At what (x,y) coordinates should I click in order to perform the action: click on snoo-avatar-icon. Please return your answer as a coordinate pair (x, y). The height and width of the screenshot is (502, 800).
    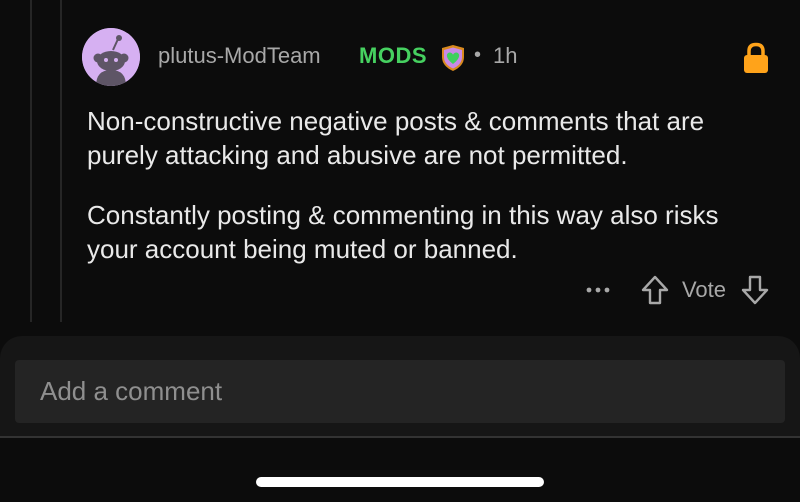
    Looking at the image, I should click on (111, 57).